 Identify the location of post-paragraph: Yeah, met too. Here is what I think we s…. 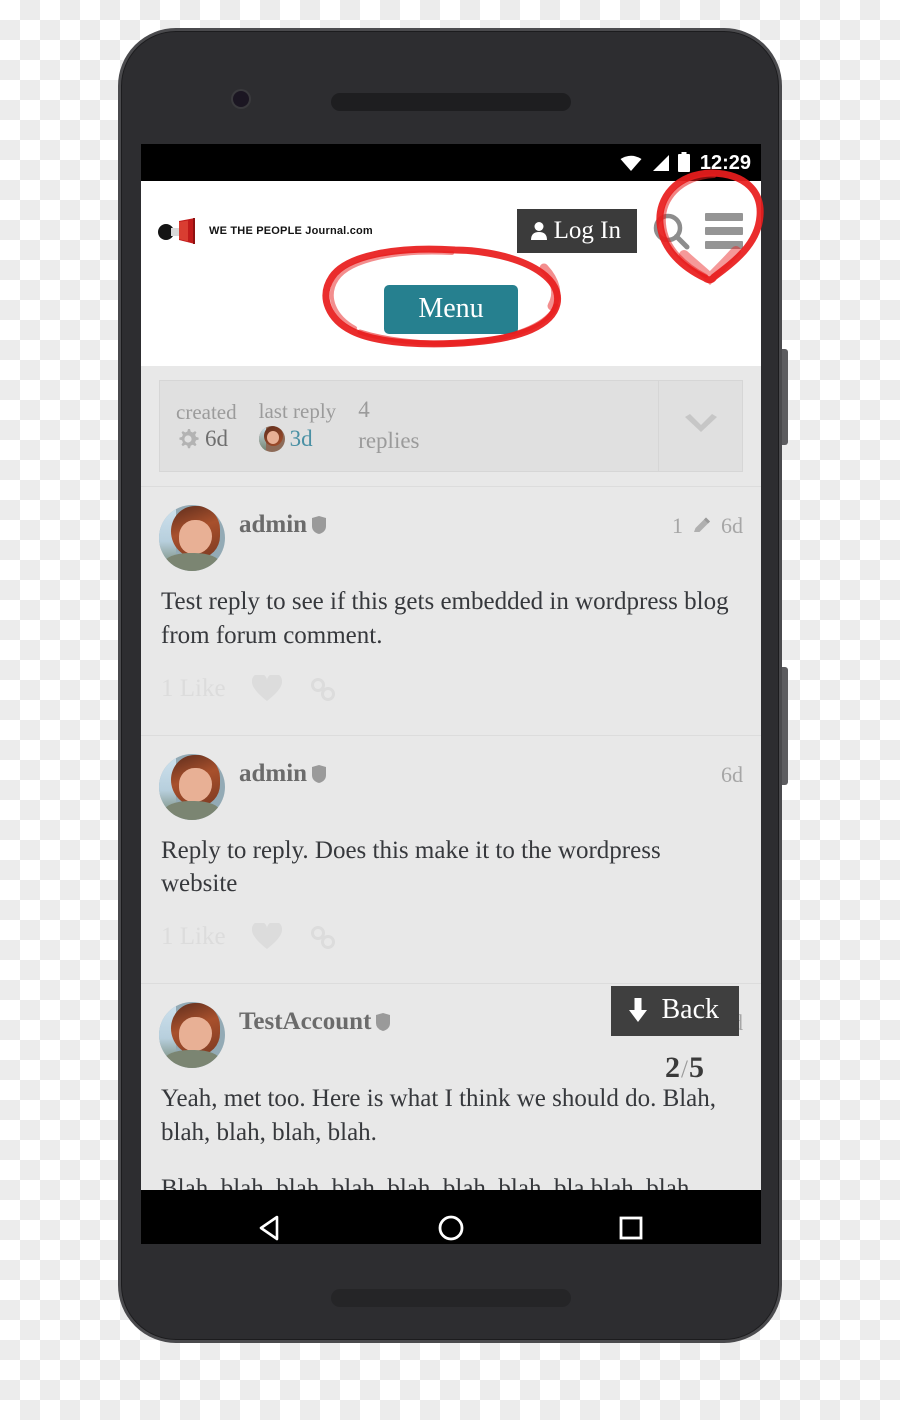
(439, 1115).